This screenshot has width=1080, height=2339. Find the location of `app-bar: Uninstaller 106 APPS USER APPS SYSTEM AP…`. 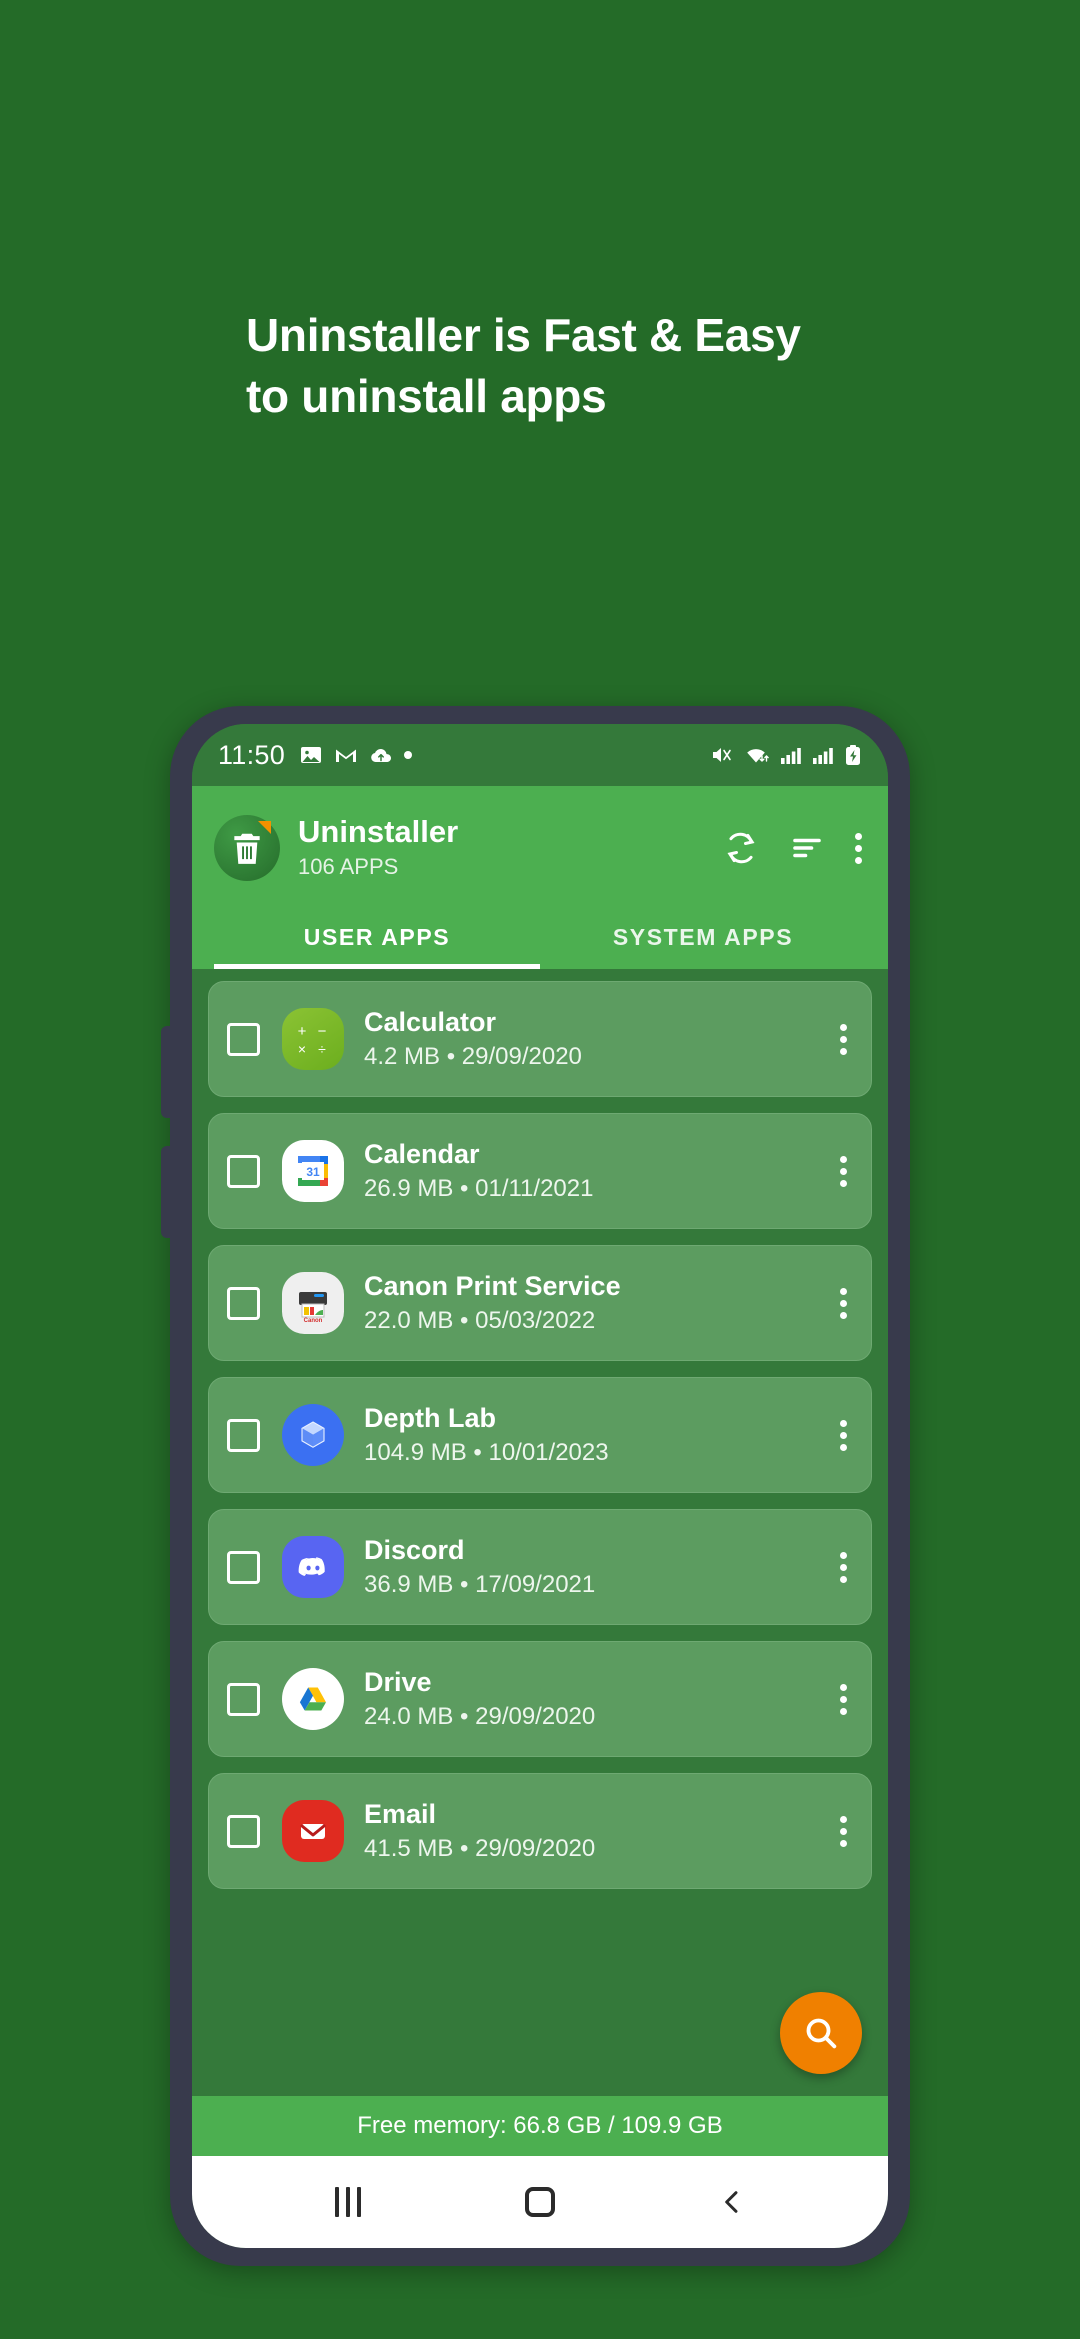

app-bar: Uninstaller 106 APPS USER APPS SYSTEM AP… is located at coordinates (540, 877).